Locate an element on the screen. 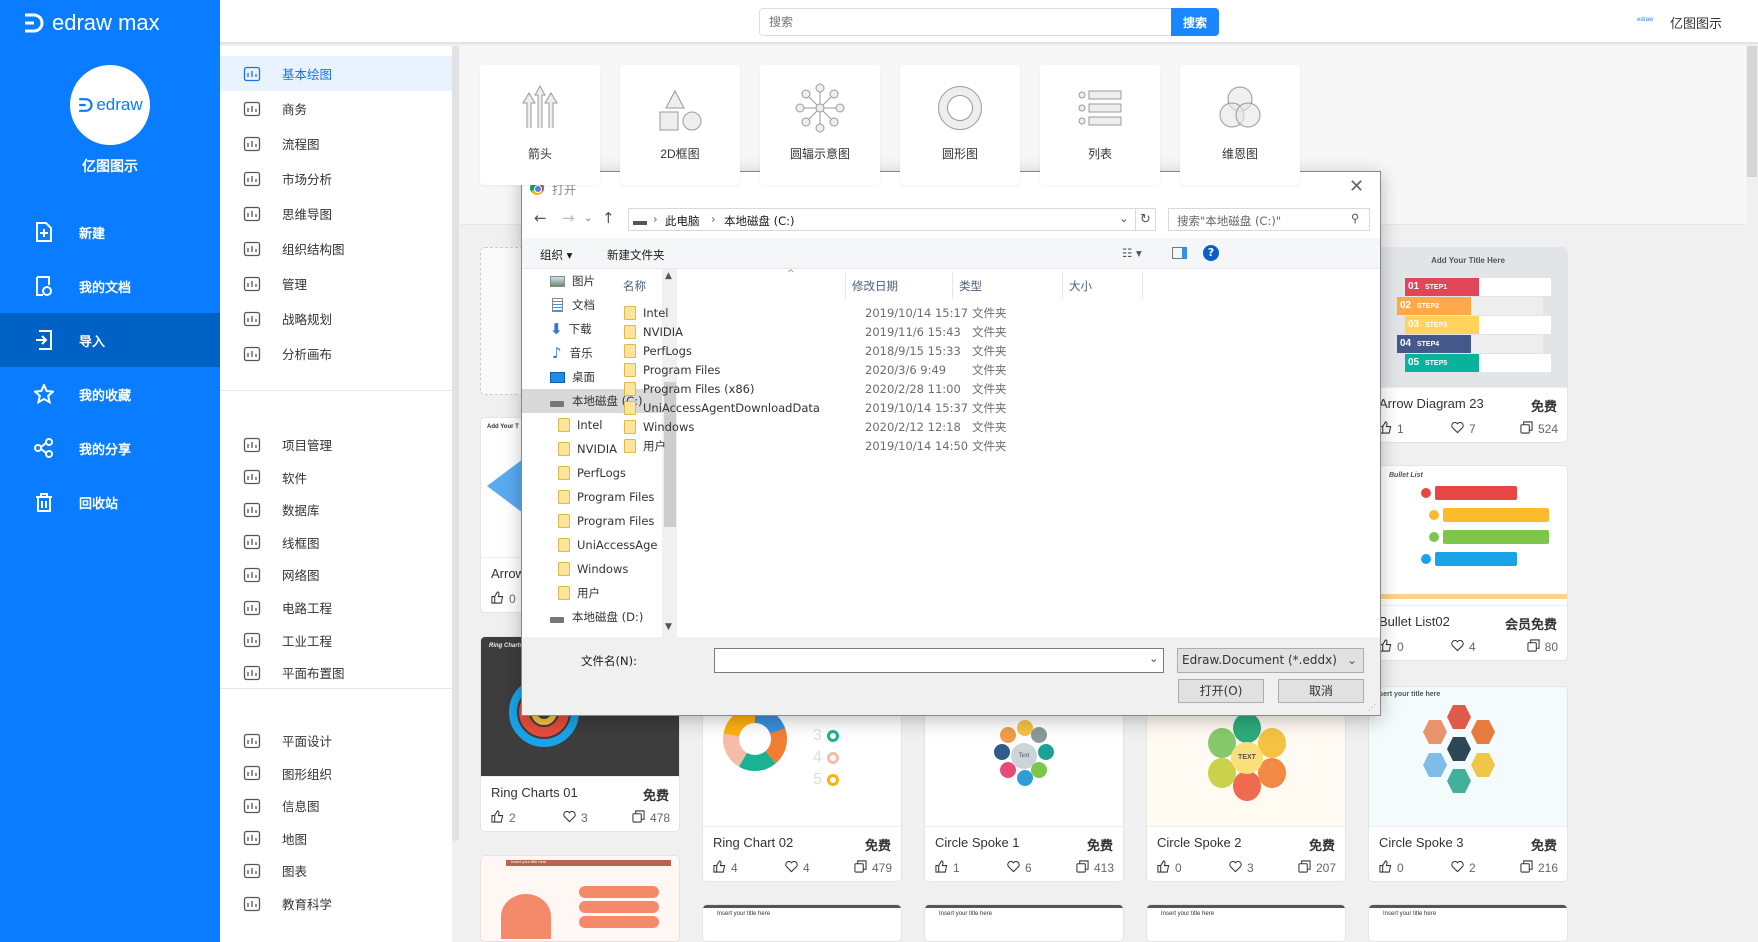 Image resolution: width=1758 pixels, height=942 pixels. nav-tree-item: UniAccessAge is located at coordinates (592, 545).